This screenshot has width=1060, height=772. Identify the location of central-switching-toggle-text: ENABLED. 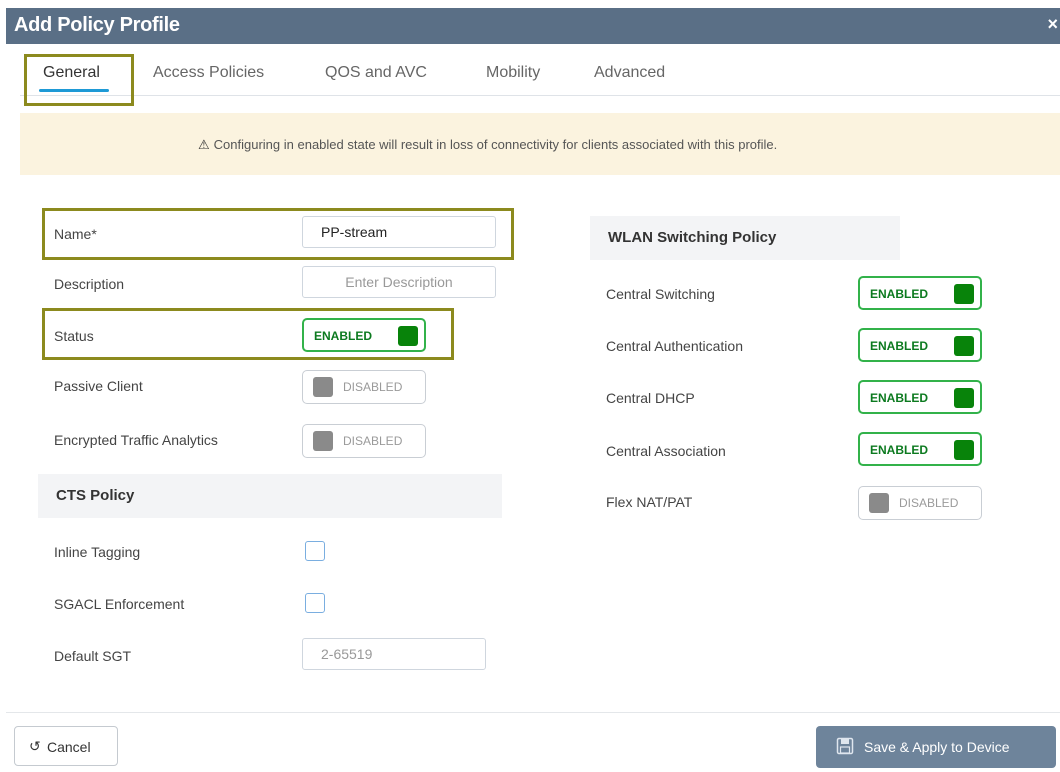
(899, 294).